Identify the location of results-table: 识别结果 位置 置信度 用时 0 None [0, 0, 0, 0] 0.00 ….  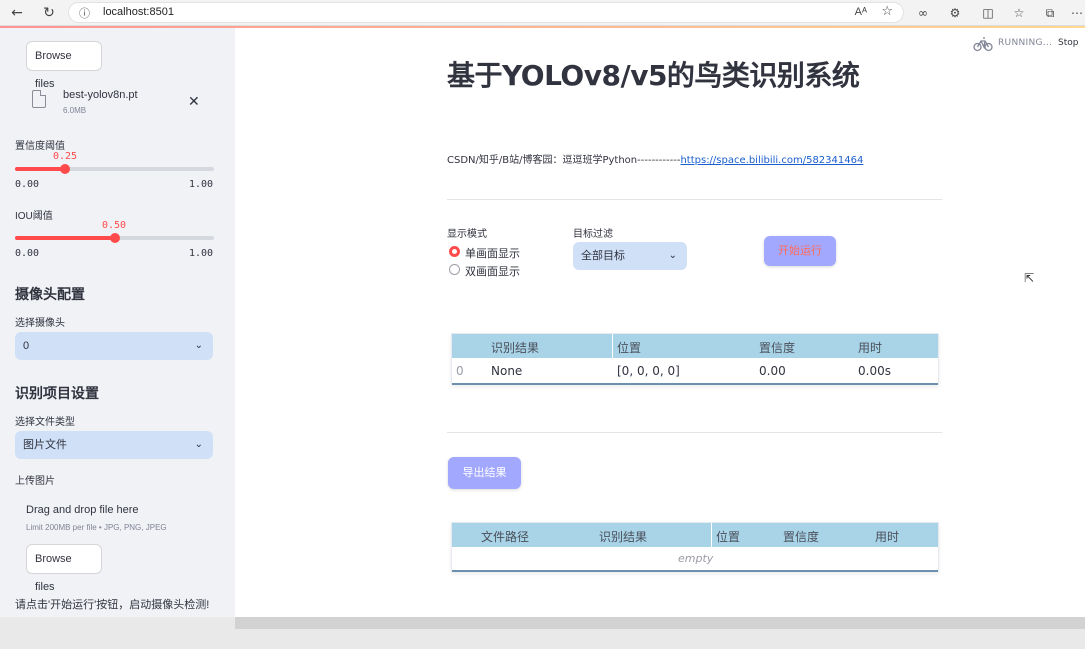
(695, 359).